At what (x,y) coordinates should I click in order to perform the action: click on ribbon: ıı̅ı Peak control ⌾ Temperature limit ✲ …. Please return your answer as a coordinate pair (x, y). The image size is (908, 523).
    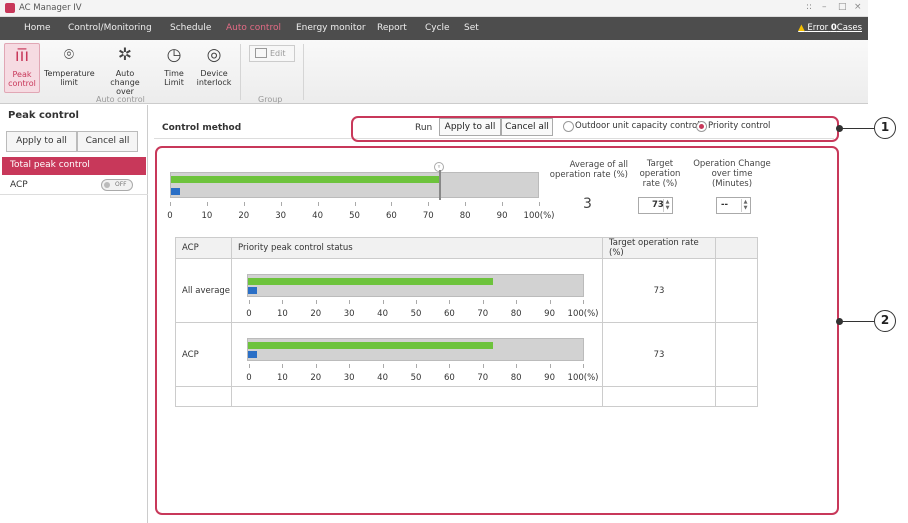
    Looking at the image, I should click on (434, 72).